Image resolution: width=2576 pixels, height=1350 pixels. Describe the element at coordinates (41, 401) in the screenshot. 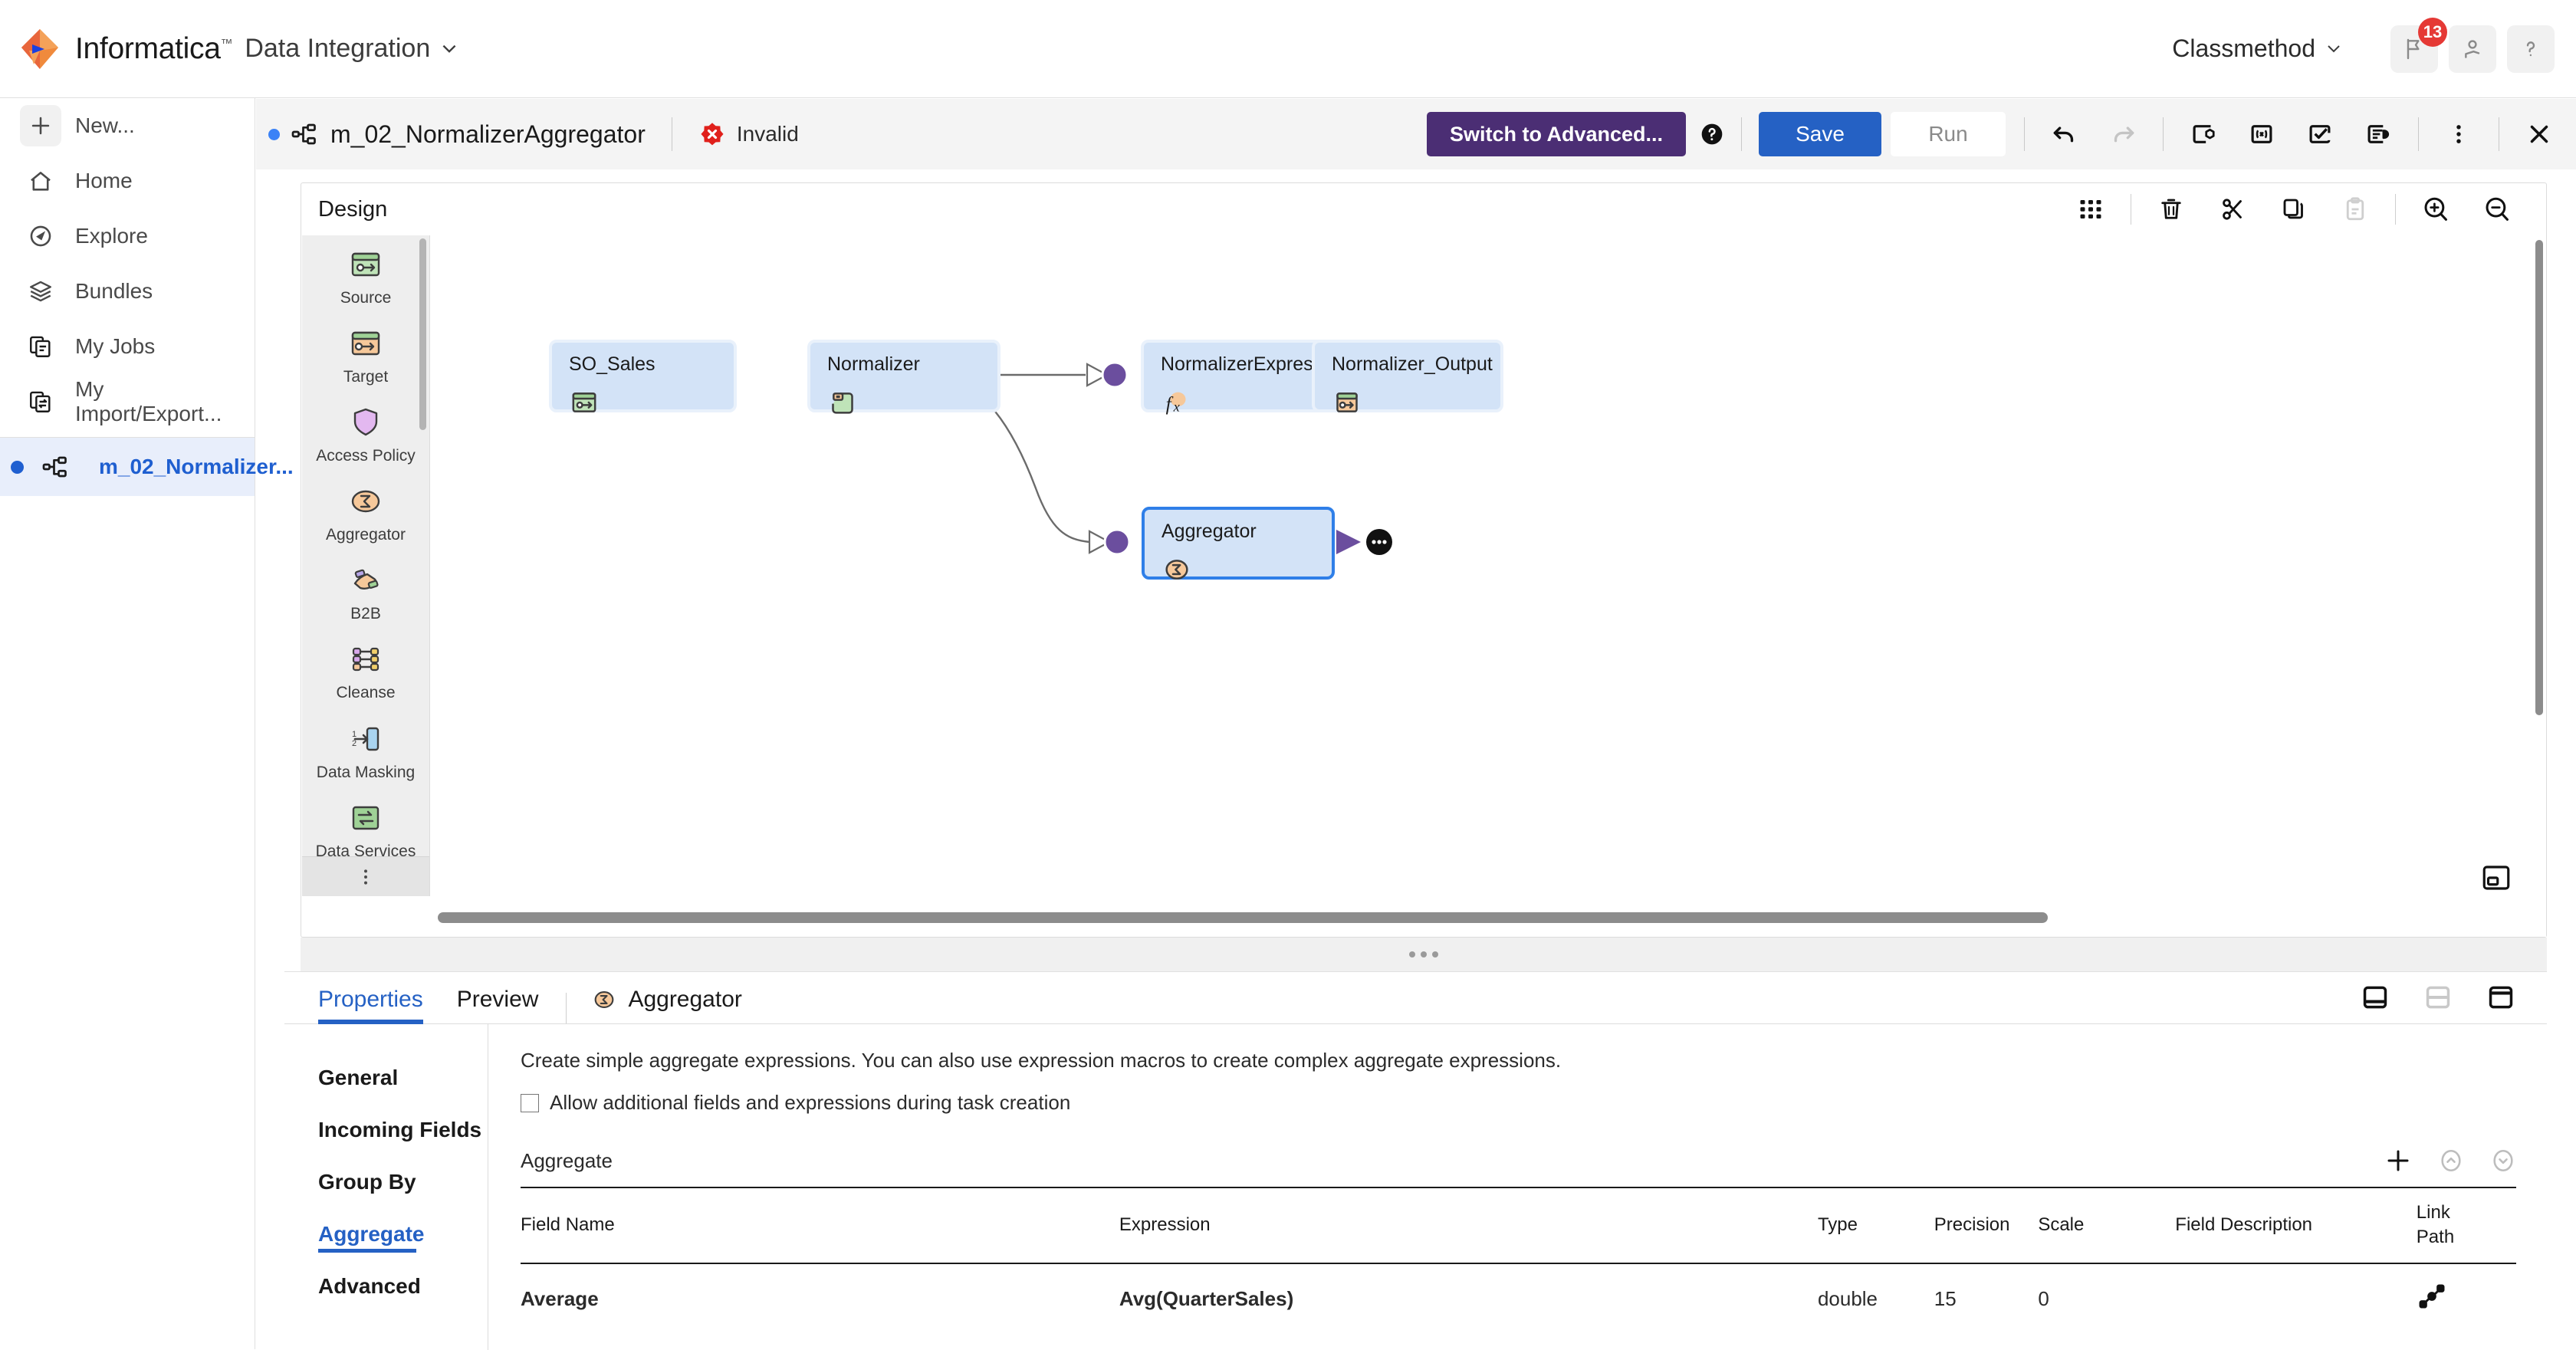

I see `import-export-icon` at that location.